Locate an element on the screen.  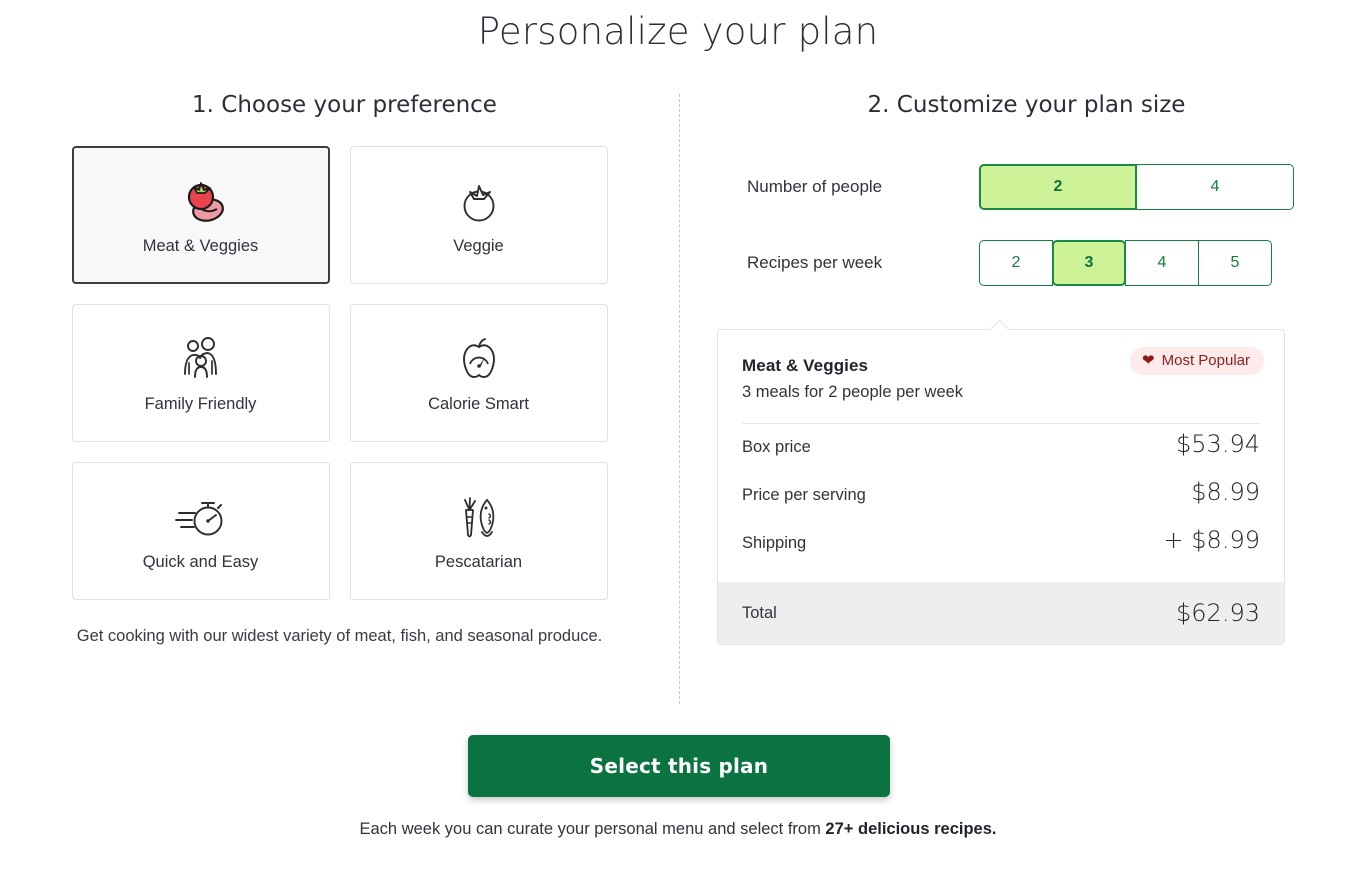
preference-card-label: Family Friendly is located at coordinates (200, 403).